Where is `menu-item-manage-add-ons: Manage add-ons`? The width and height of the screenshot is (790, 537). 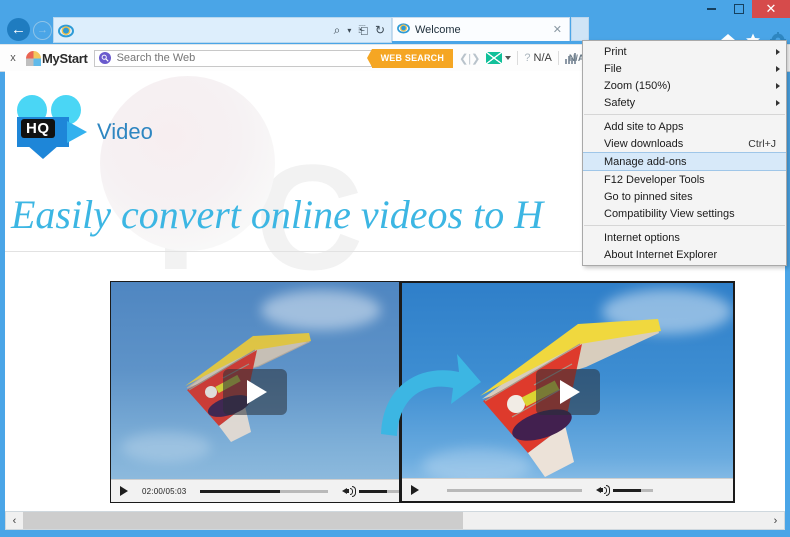 menu-item-manage-add-ons: Manage add-ons is located at coordinates (684, 161).